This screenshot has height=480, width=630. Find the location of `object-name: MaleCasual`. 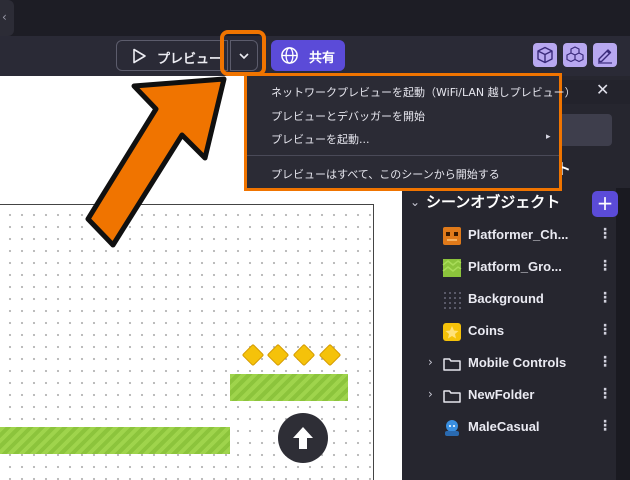

object-name: MaleCasual is located at coordinates (504, 426).